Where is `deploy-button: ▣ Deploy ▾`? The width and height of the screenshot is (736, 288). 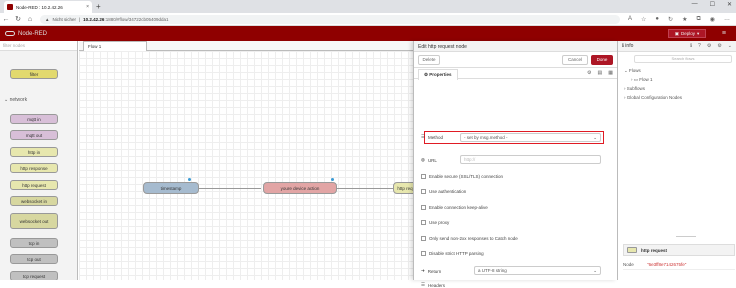
deploy-button: ▣ Deploy ▾ is located at coordinates (687, 33).